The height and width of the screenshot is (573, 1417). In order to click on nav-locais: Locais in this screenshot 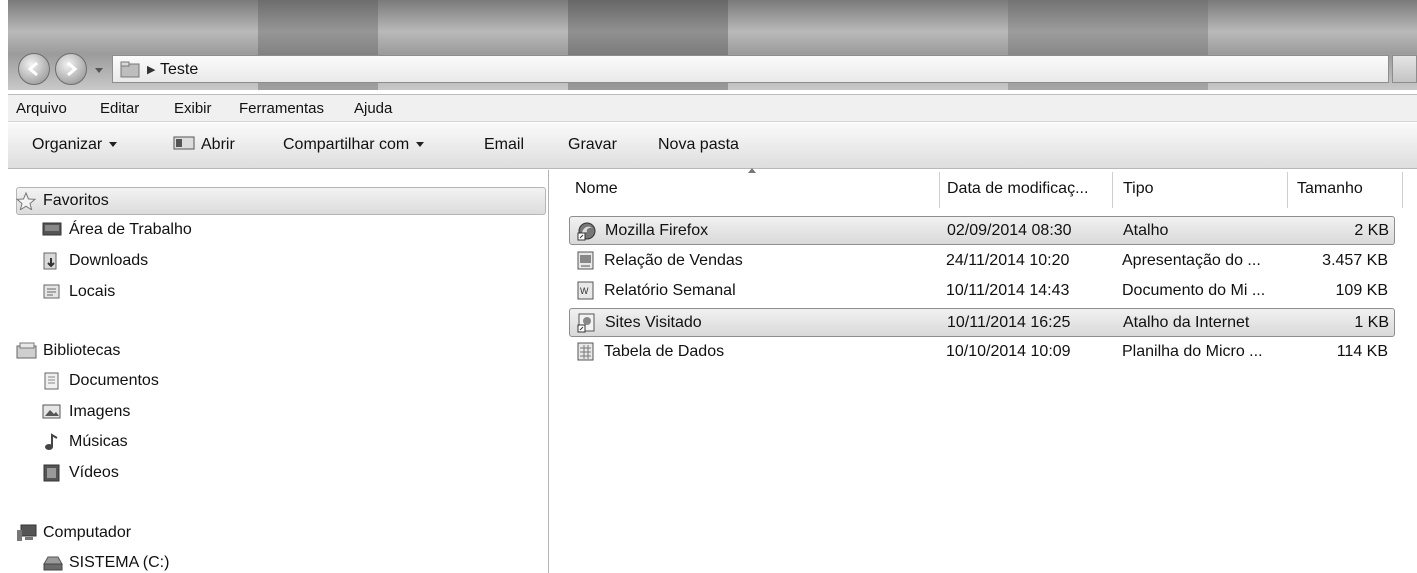, I will do `click(79, 292)`.